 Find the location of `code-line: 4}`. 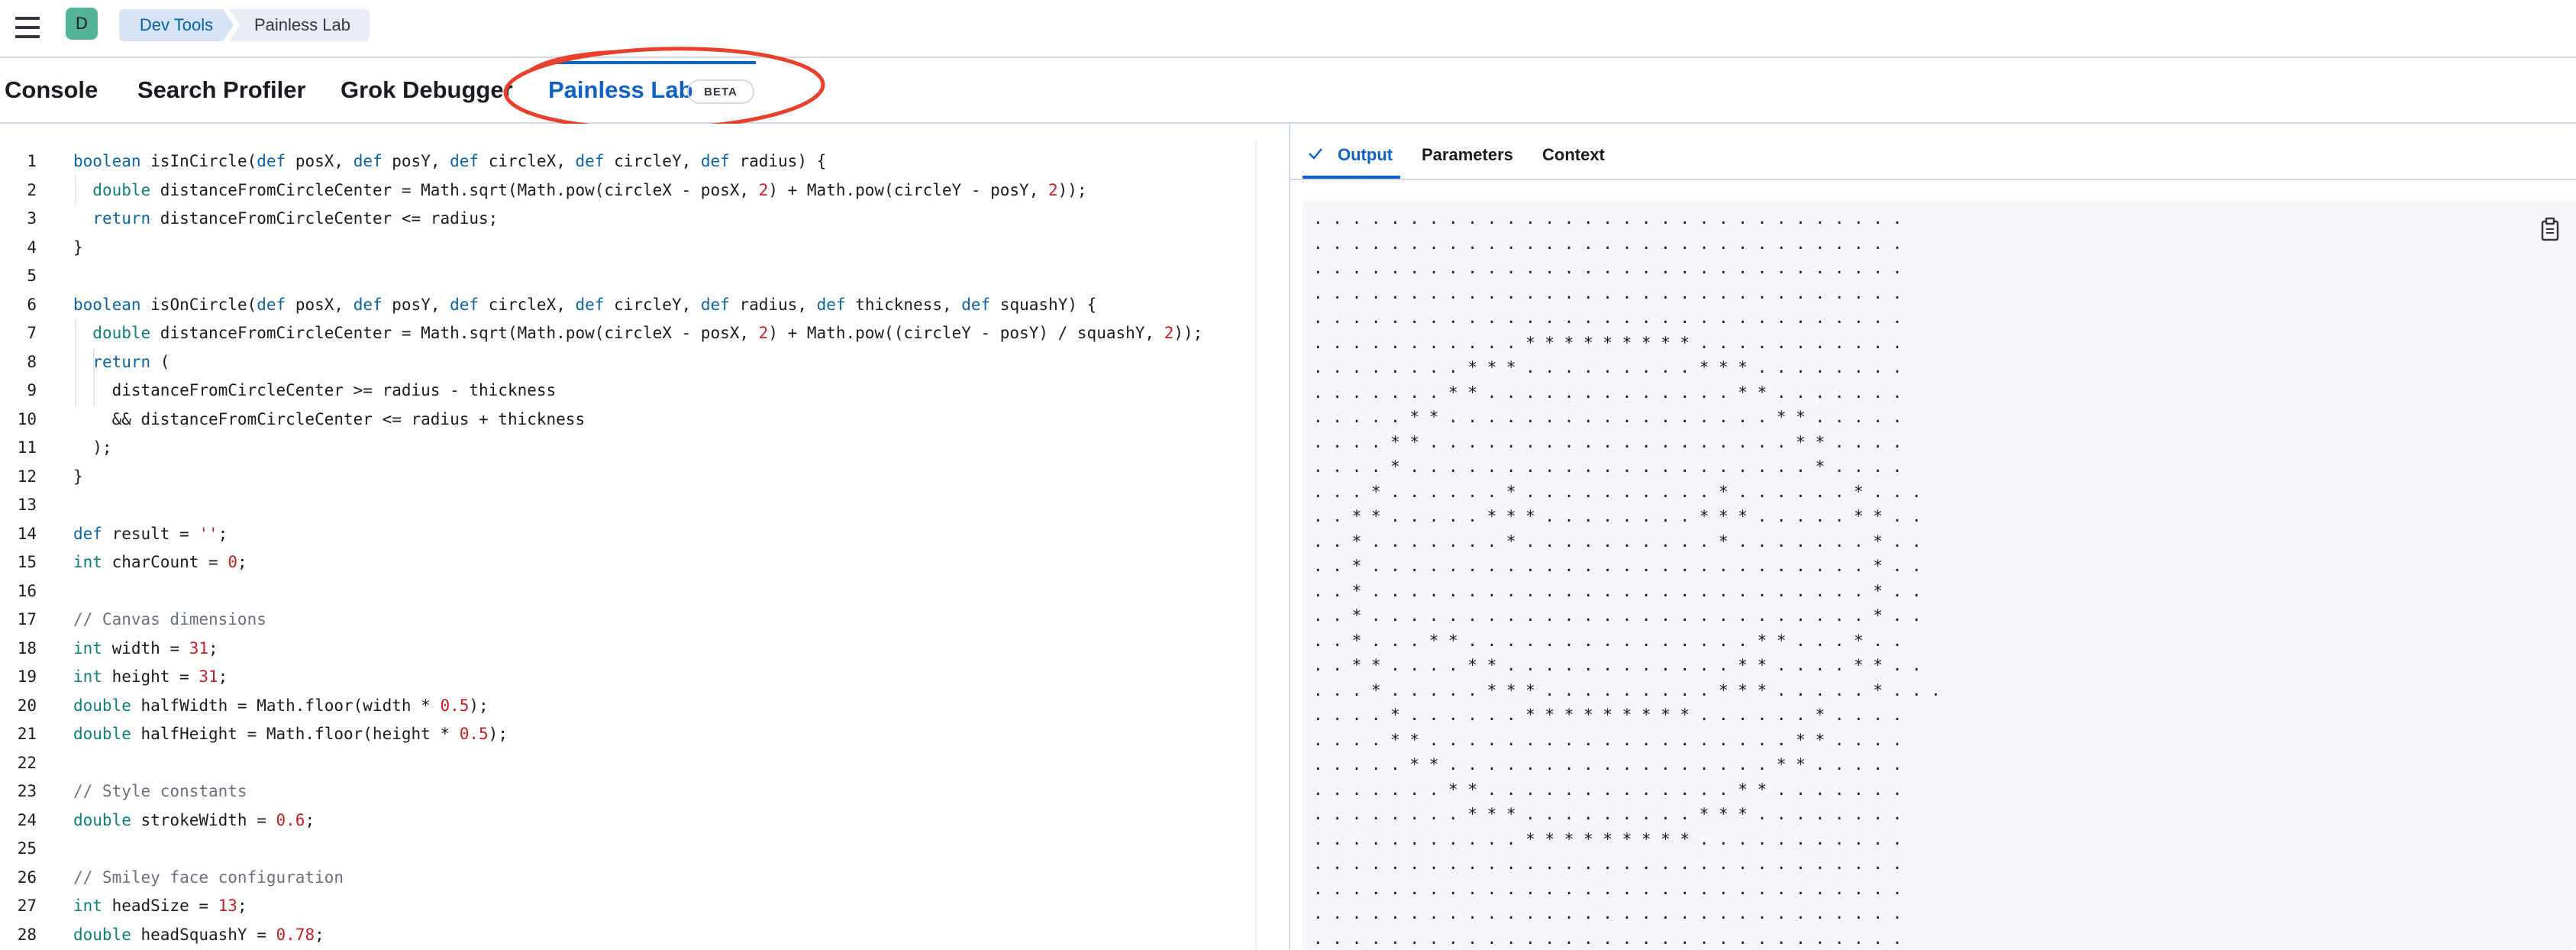

code-line: 4} is located at coordinates (626, 247).